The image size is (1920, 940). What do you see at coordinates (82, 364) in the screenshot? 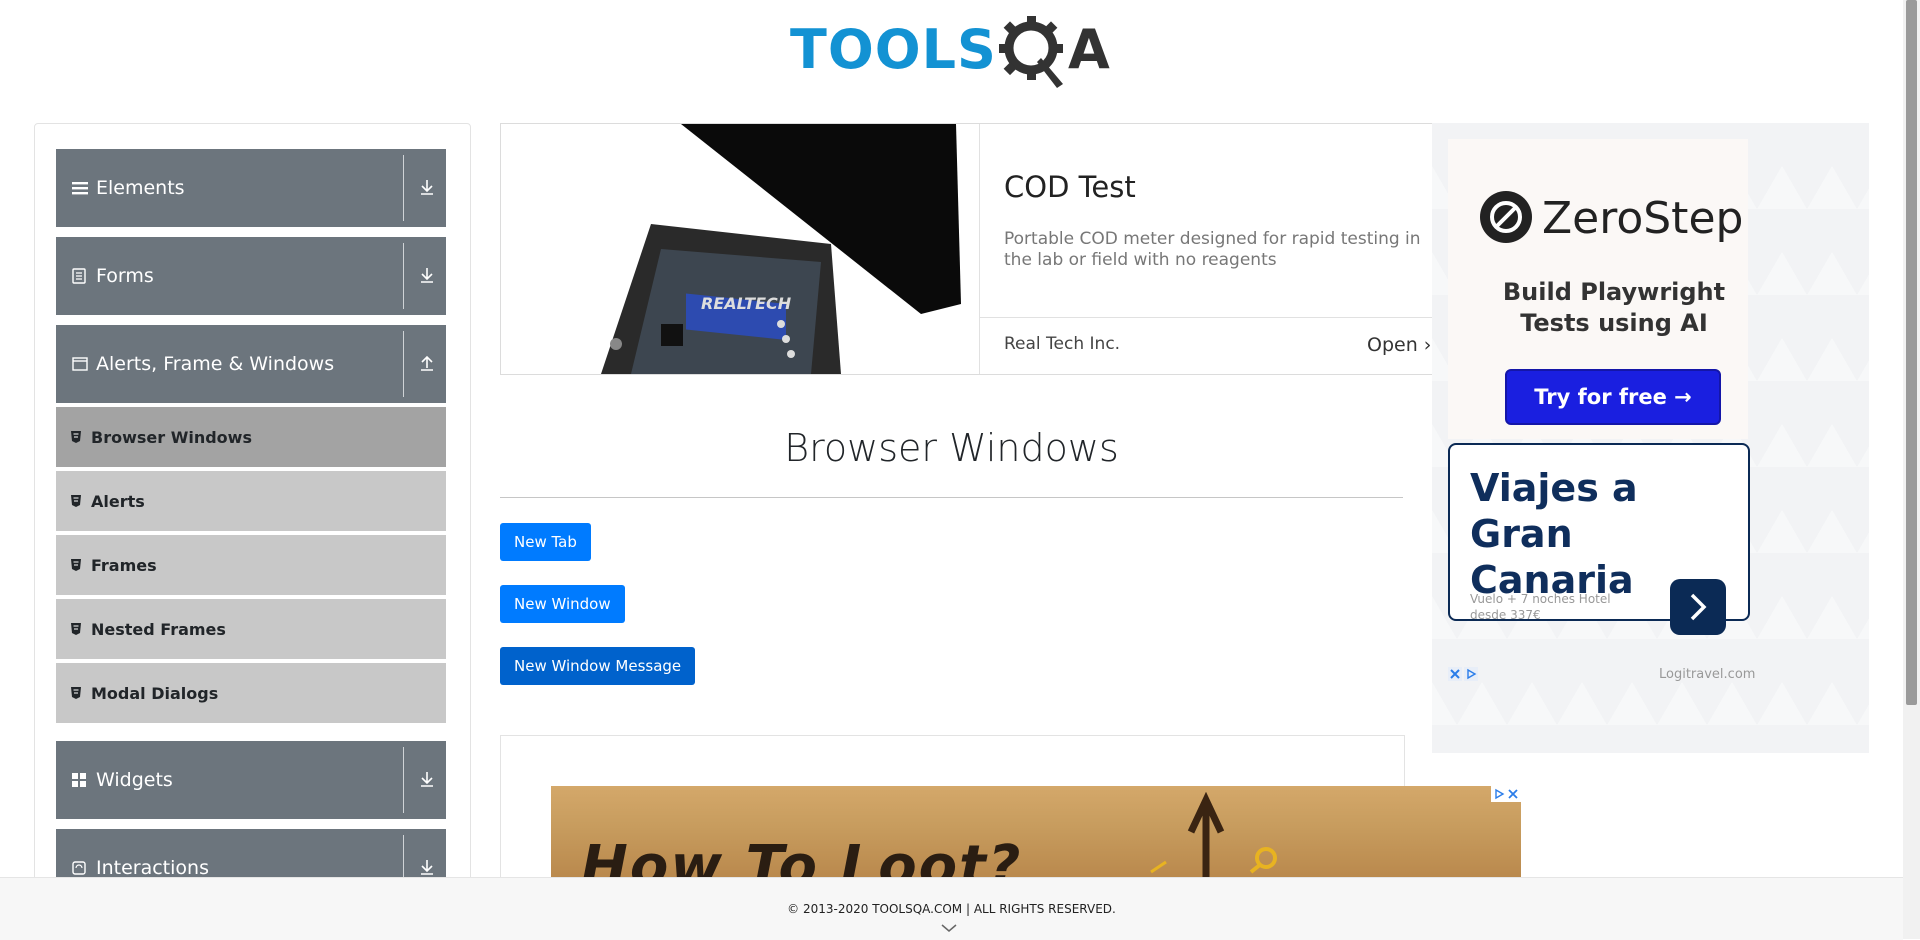
I see `window-icon` at bounding box center [82, 364].